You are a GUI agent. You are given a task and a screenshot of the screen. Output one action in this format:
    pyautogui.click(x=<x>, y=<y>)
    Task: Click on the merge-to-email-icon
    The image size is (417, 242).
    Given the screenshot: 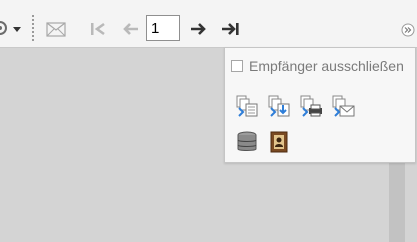 What is the action you would take?
    pyautogui.click(x=343, y=106)
    